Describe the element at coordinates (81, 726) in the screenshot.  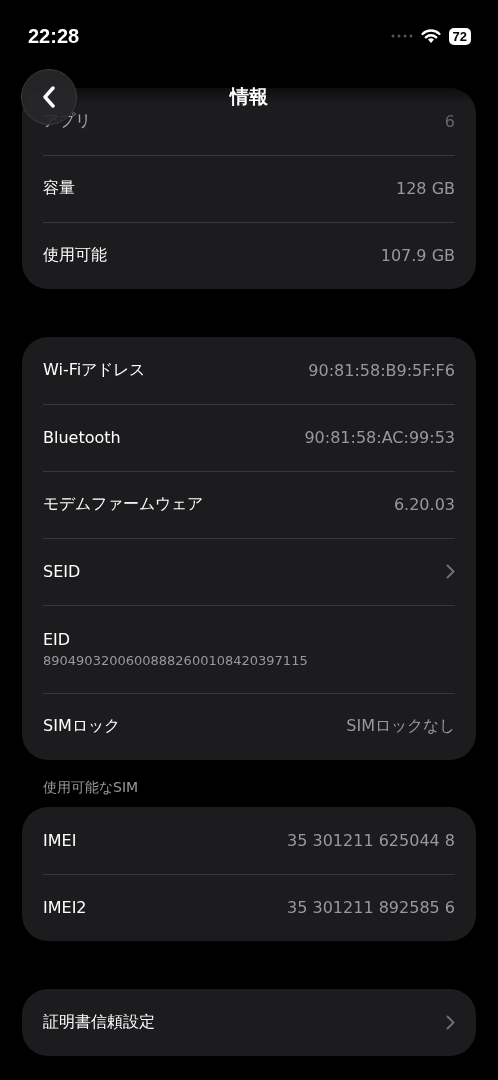
I see `row-label: SIMロック` at that location.